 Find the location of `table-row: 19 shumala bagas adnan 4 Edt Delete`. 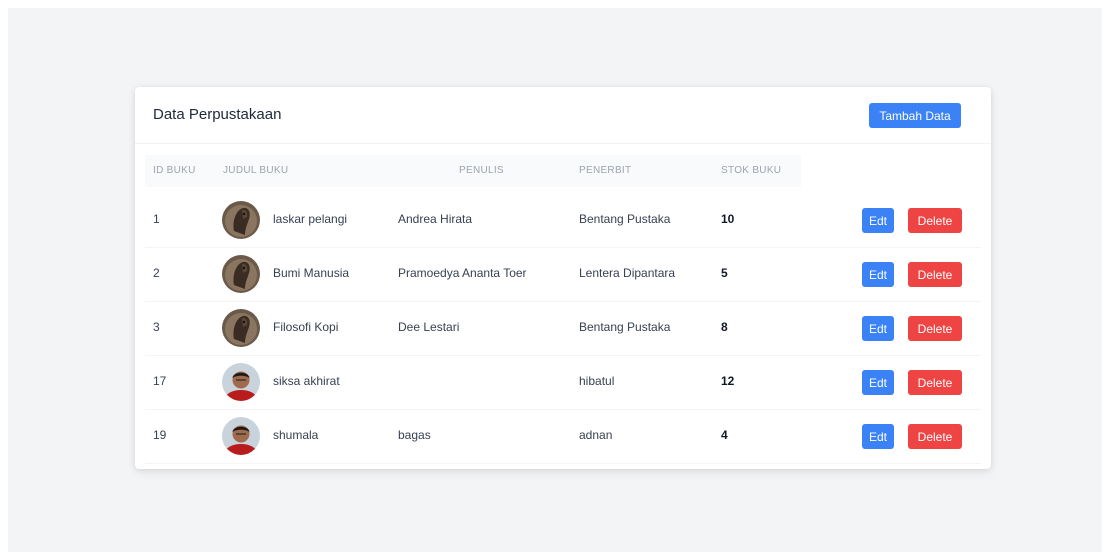

table-row: 19 shumala bagas adnan 4 Edt Delete is located at coordinates (563, 436).